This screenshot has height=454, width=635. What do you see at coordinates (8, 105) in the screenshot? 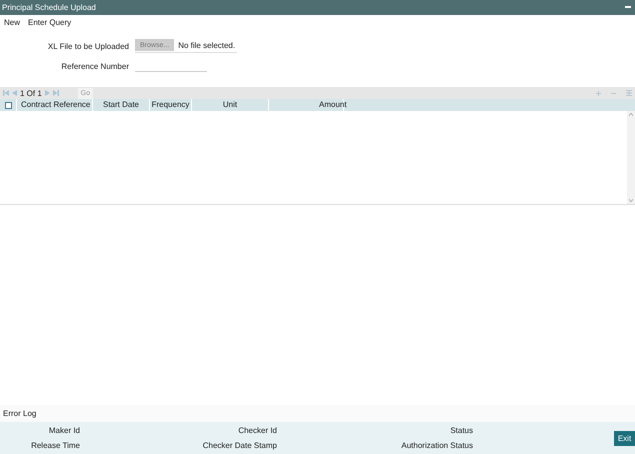
I see `select-all-checkbox` at bounding box center [8, 105].